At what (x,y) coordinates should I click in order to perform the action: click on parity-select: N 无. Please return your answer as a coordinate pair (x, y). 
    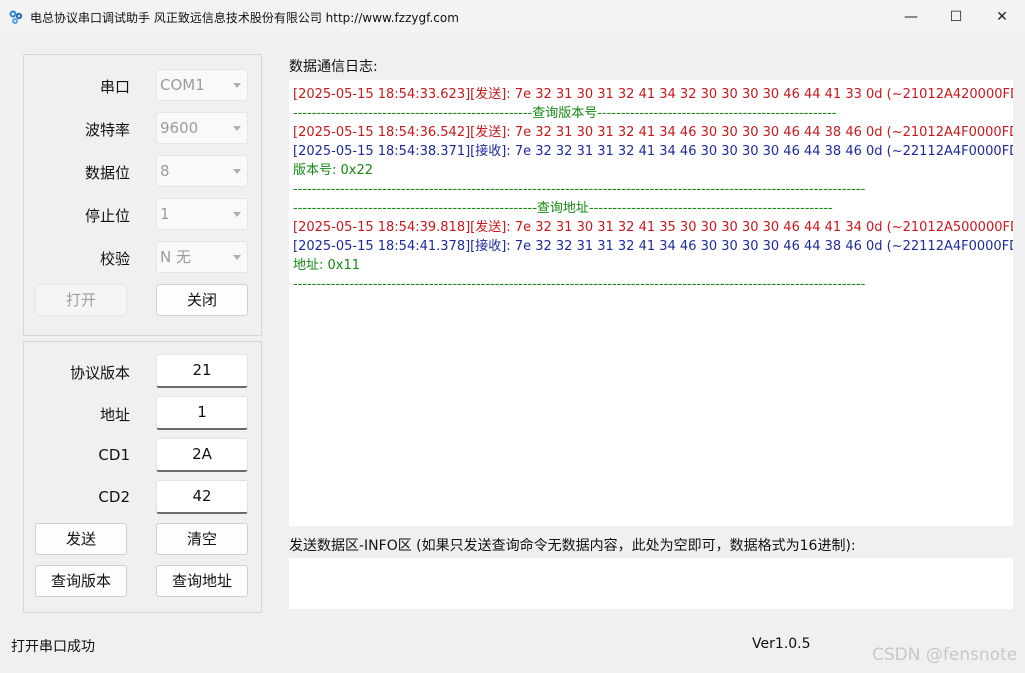
    Looking at the image, I should click on (202, 257).